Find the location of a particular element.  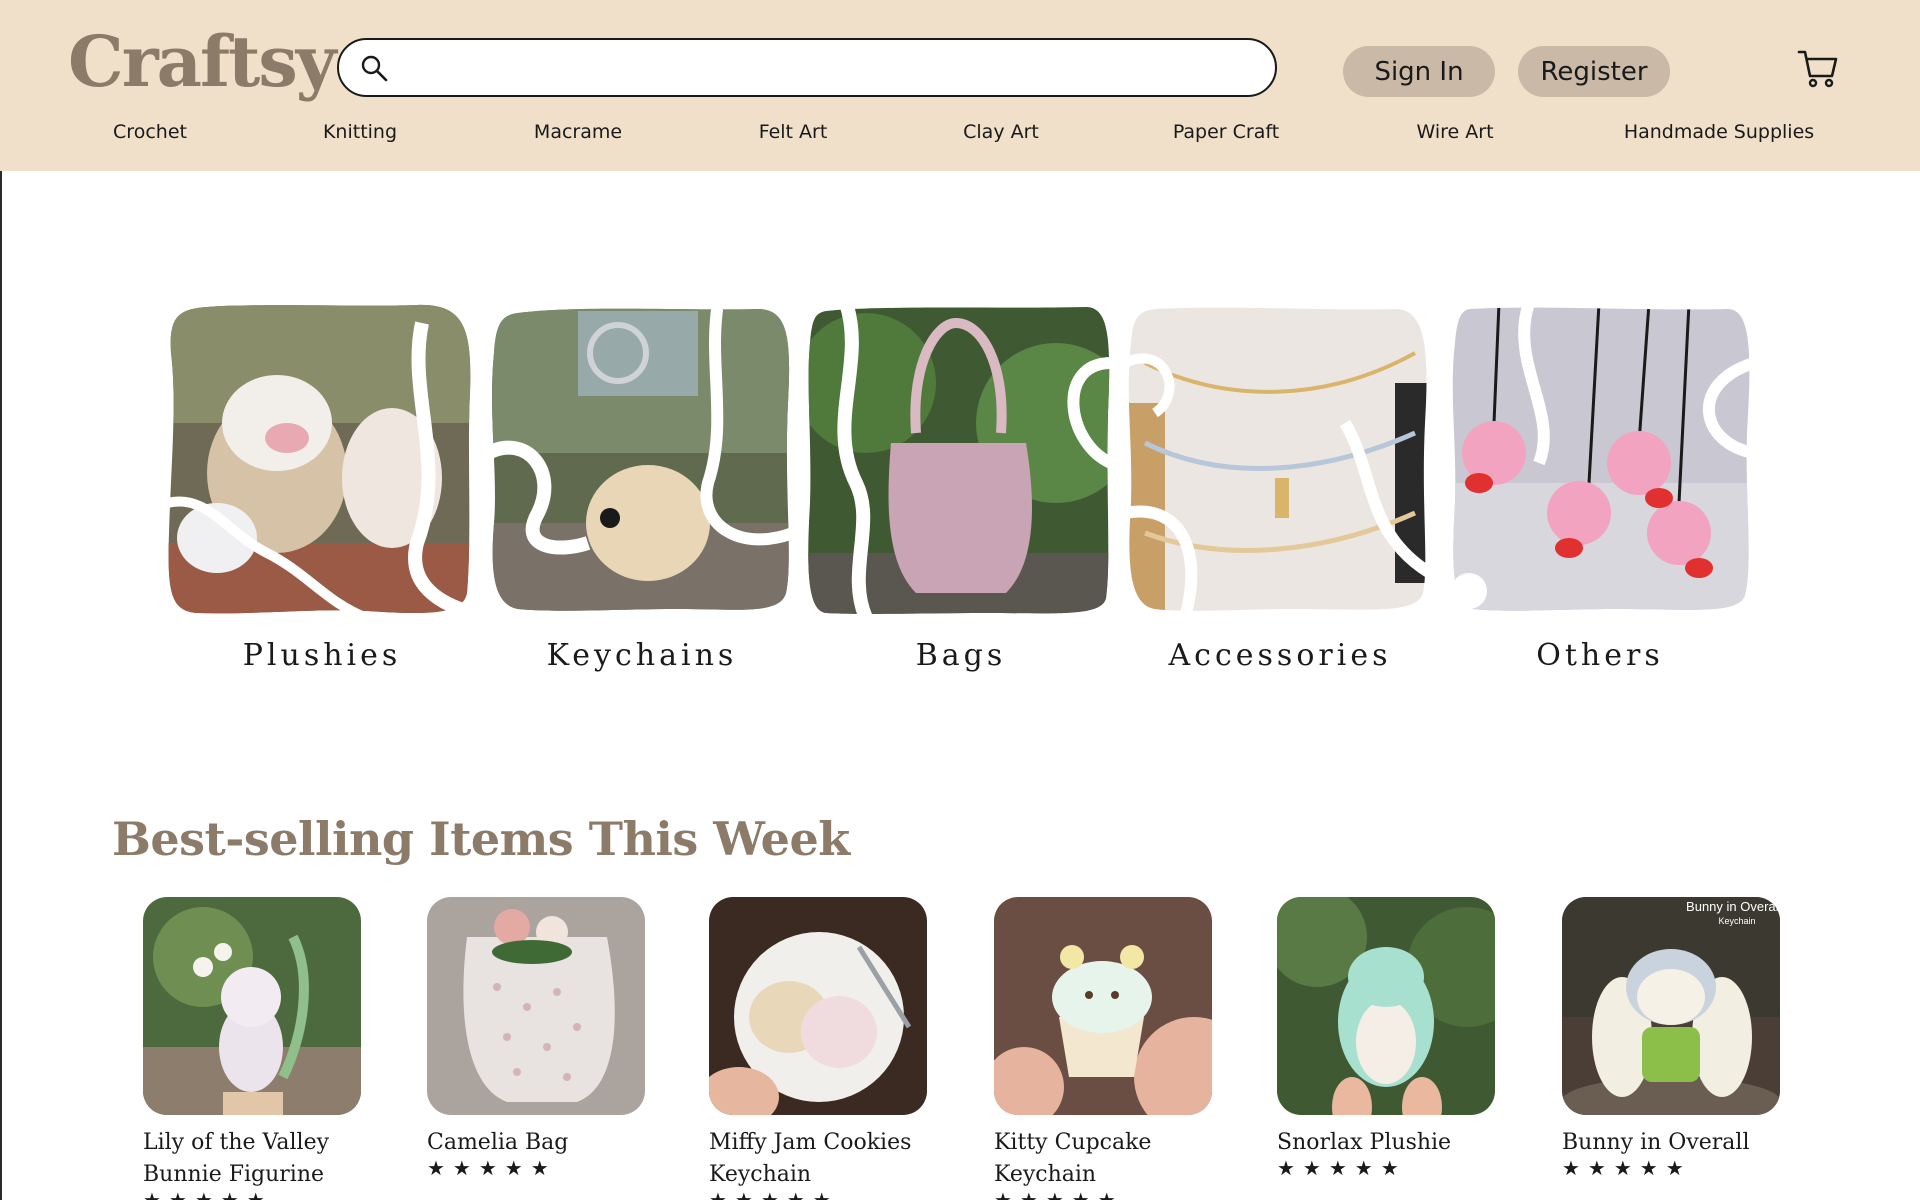

nav-item-macrame: Macrame is located at coordinates (578, 132).